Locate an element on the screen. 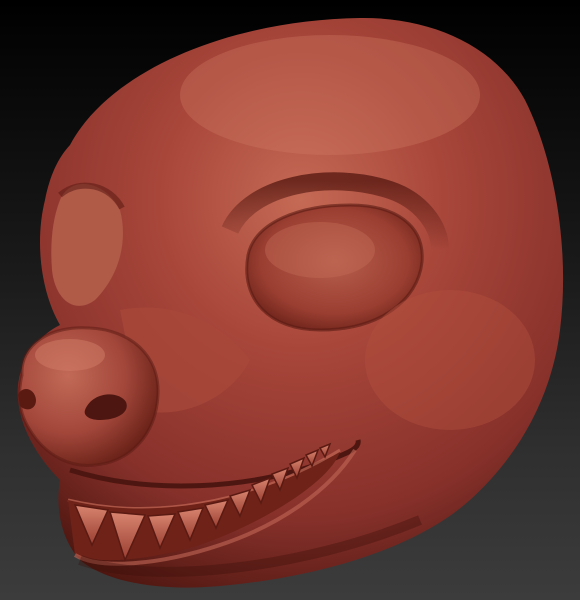 This screenshot has height=600, width=580. nose-highlight is located at coordinates (70, 355).